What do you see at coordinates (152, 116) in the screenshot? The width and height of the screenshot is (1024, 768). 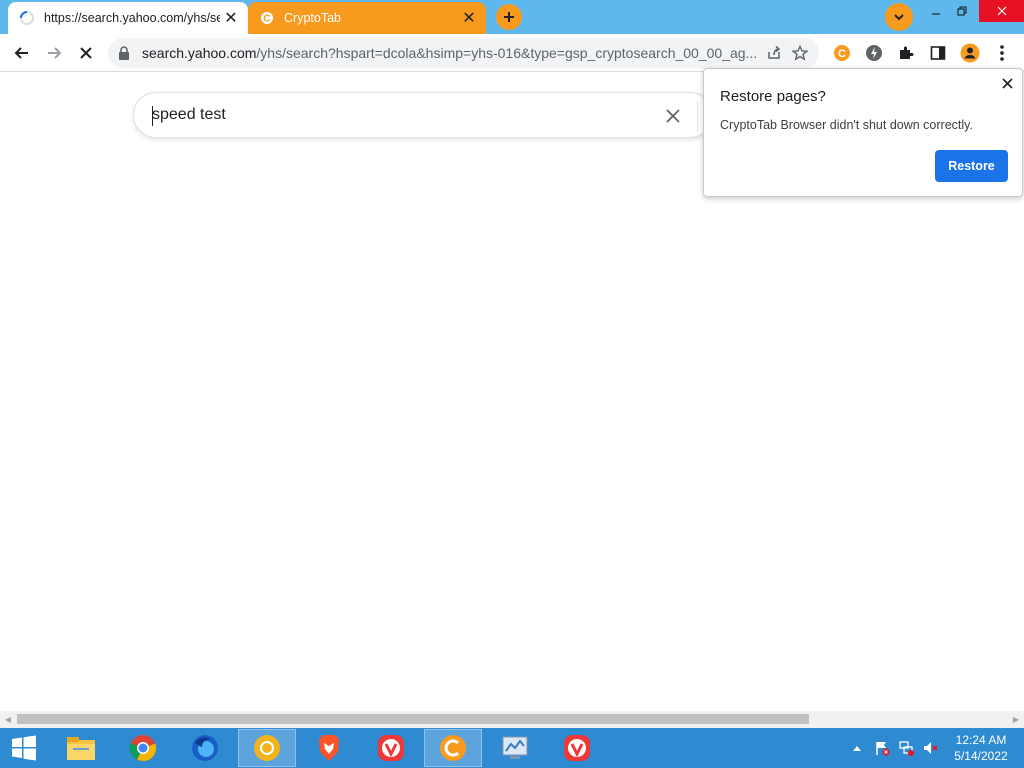 I see `text-cursor` at bounding box center [152, 116].